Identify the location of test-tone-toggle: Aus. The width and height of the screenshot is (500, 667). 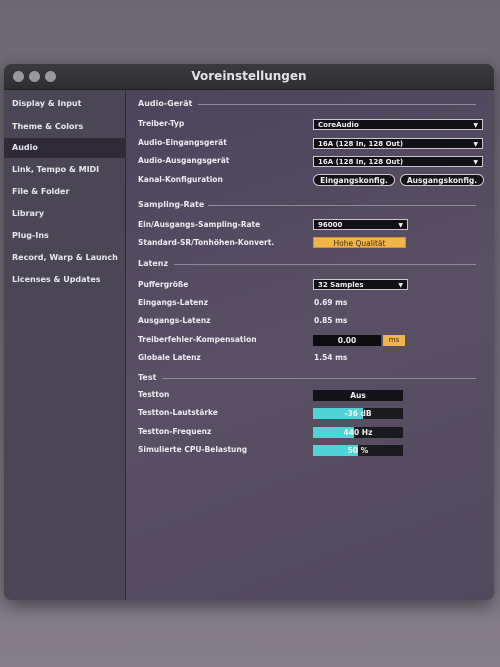
(358, 395).